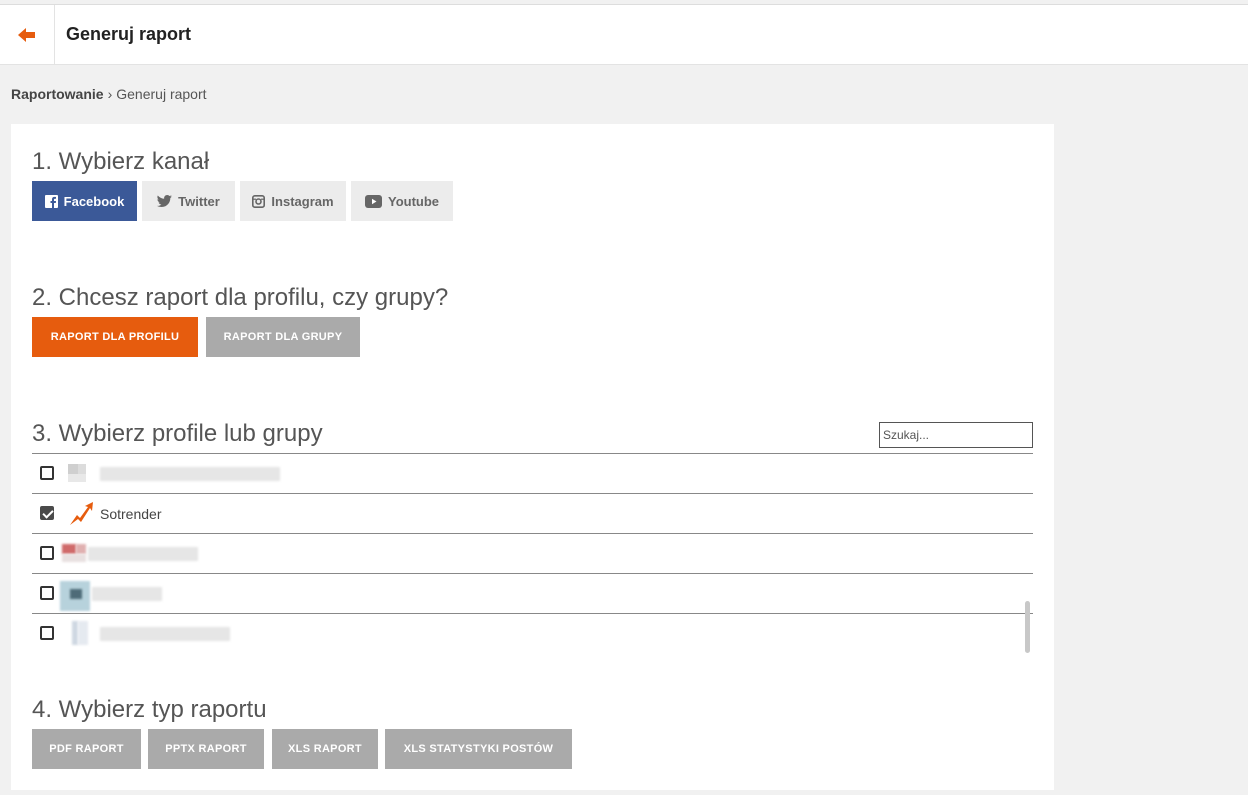 The image size is (1248, 795). I want to click on top-bar: Generuj raport, so click(624, 34).